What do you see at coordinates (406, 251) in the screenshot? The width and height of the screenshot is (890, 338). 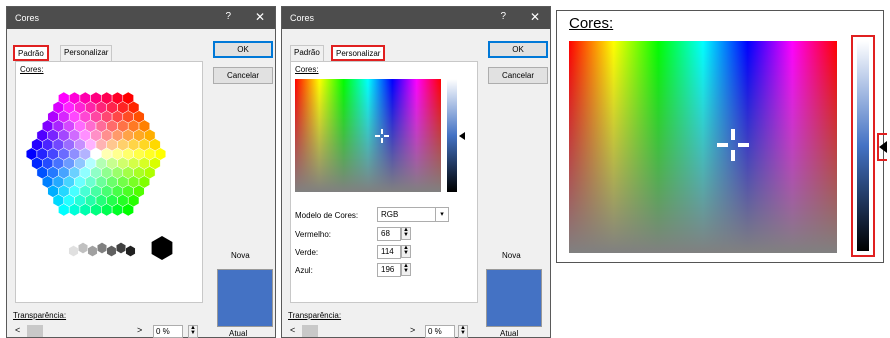 I see `green-spinner: ▲ ▼` at bounding box center [406, 251].